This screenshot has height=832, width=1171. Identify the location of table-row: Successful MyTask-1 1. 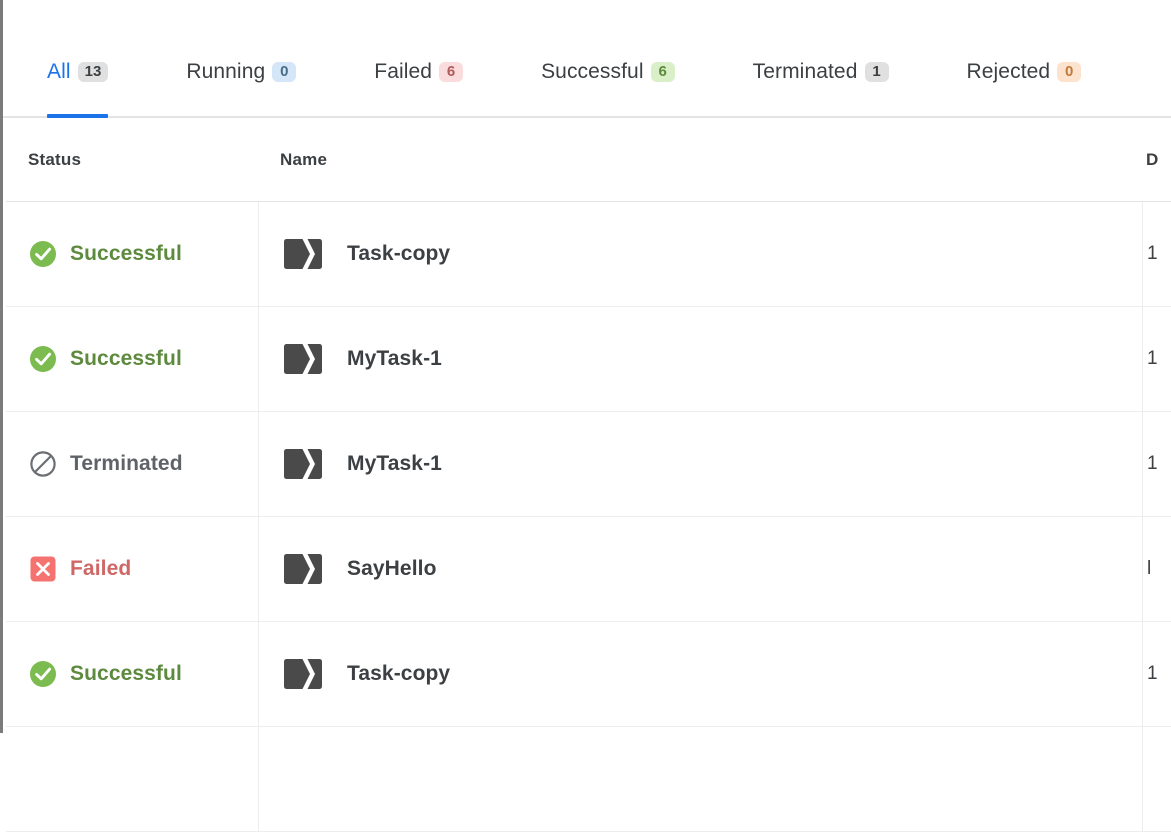
(588, 359).